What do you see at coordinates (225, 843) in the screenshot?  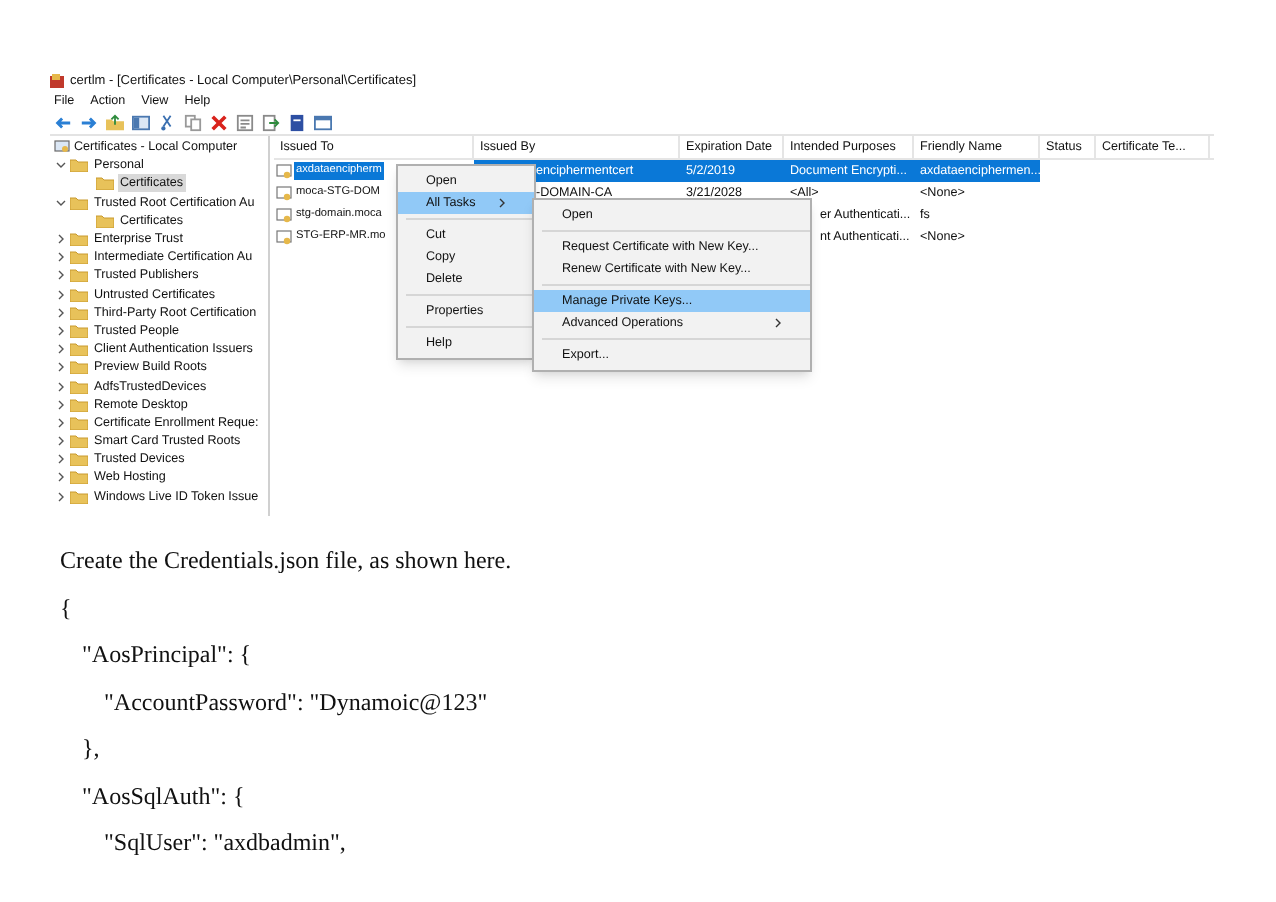 I see `code-line: "SqlUser": "axdbadmin",` at bounding box center [225, 843].